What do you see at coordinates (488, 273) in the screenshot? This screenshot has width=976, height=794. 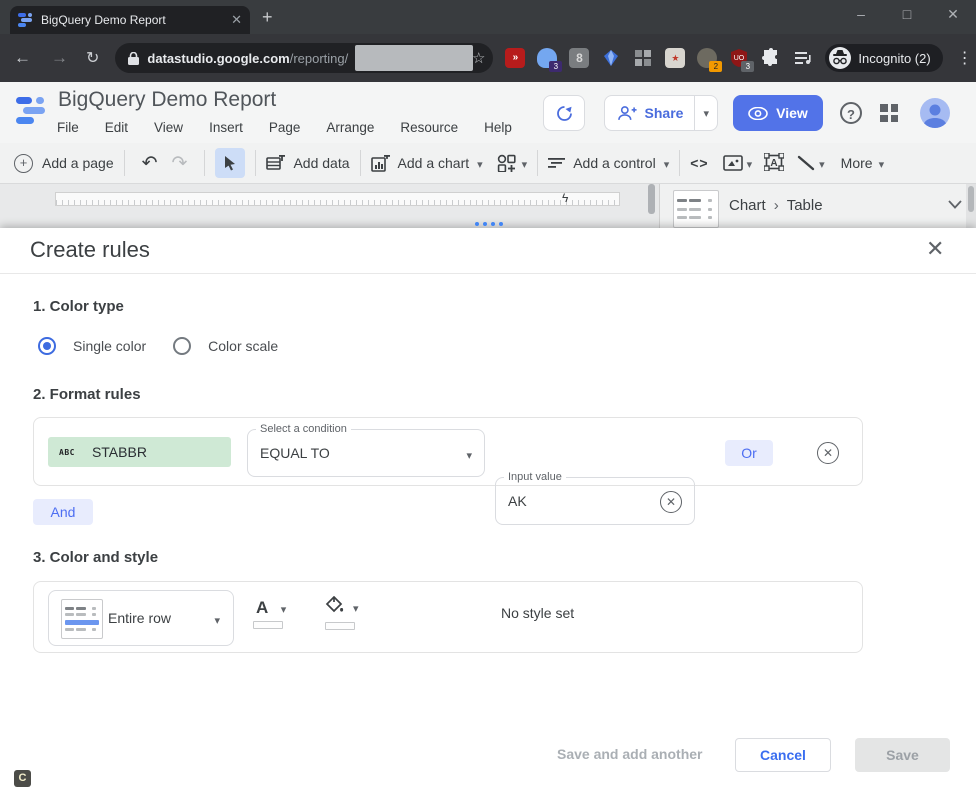 I see `modal-header-divider` at bounding box center [488, 273].